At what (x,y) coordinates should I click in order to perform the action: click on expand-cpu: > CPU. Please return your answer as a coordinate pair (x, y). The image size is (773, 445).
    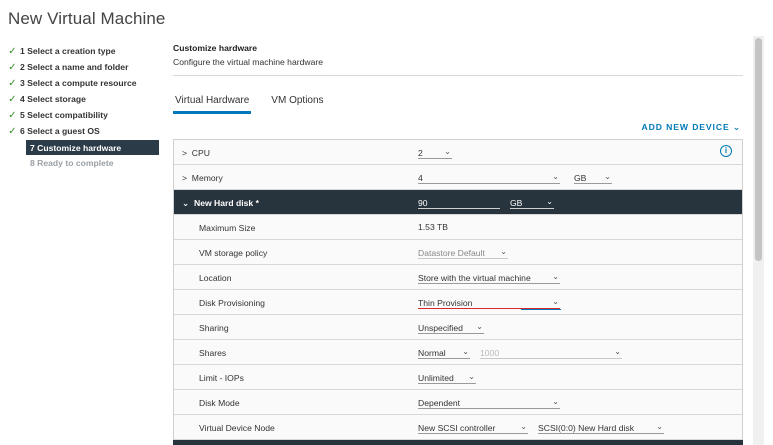
    Looking at the image, I should click on (196, 153).